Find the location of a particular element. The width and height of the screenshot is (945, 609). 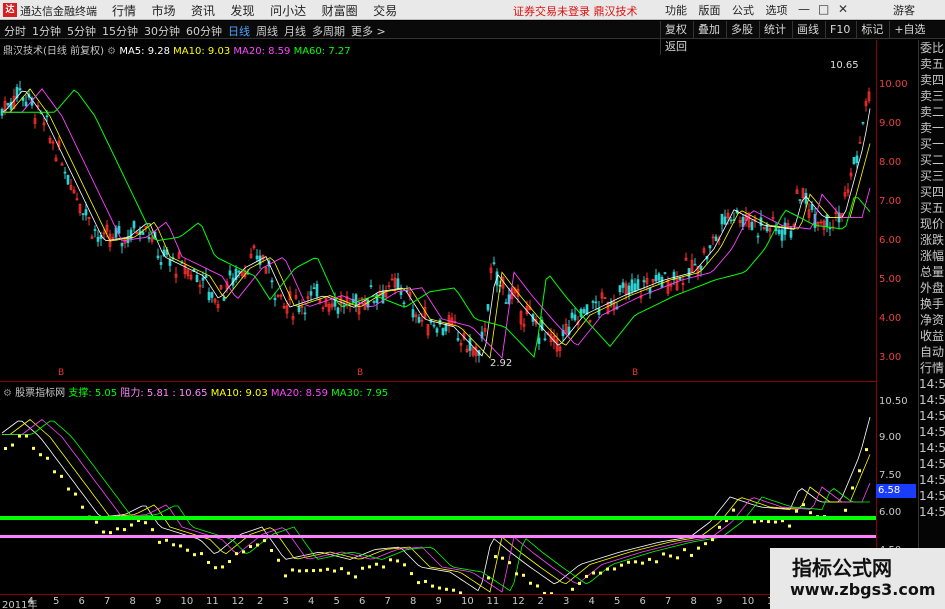

period-tab: 更多 > is located at coordinates (368, 31).